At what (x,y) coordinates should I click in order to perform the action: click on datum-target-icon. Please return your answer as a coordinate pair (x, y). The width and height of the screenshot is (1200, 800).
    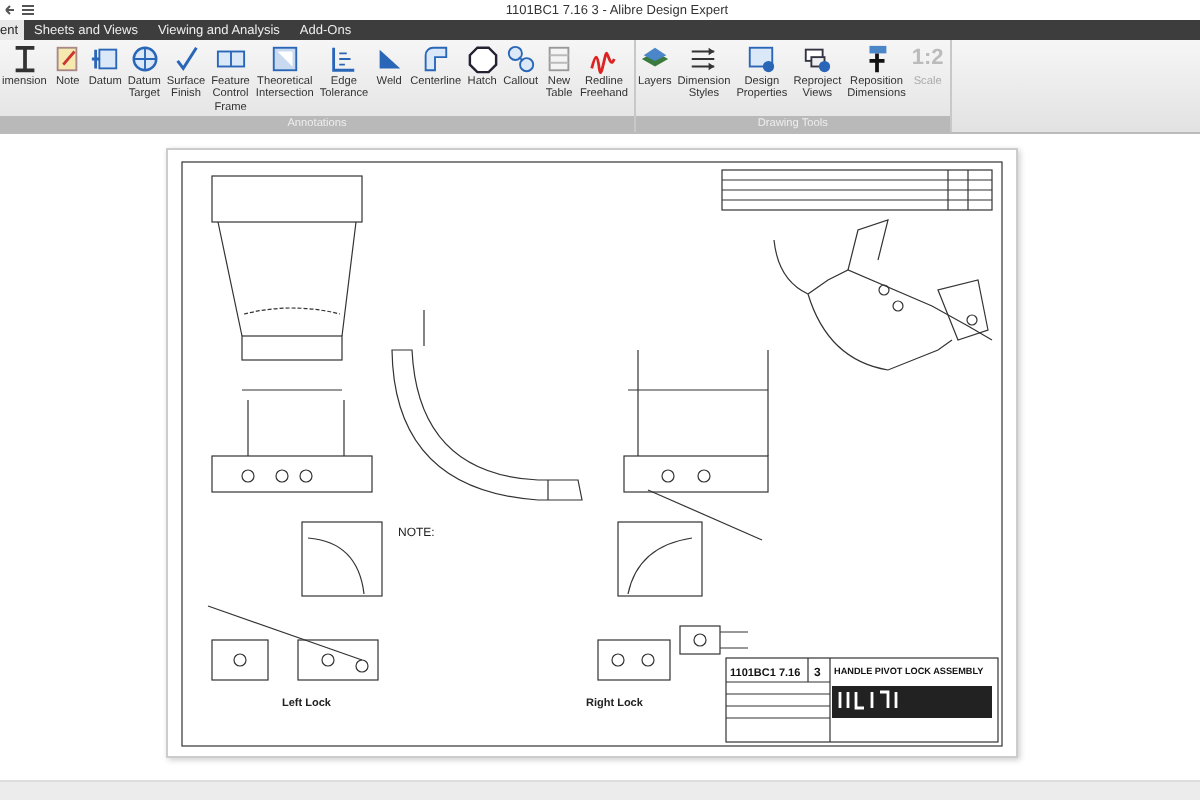
    Looking at the image, I should click on (144, 59).